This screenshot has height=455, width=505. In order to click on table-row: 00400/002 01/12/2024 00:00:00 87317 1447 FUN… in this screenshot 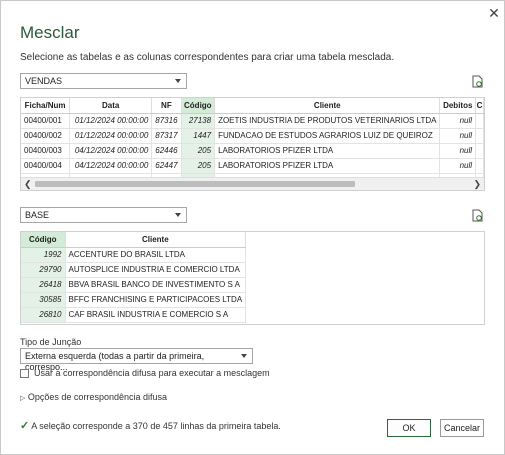, I will do `click(252, 136)`.